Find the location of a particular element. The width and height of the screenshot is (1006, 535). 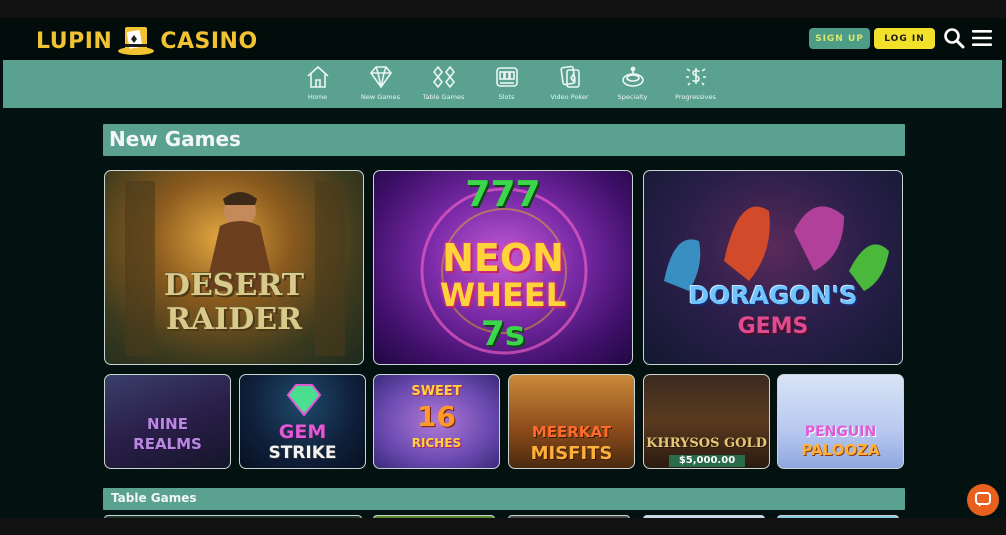

nav-item-slots: Slots is located at coordinates (506, 84).